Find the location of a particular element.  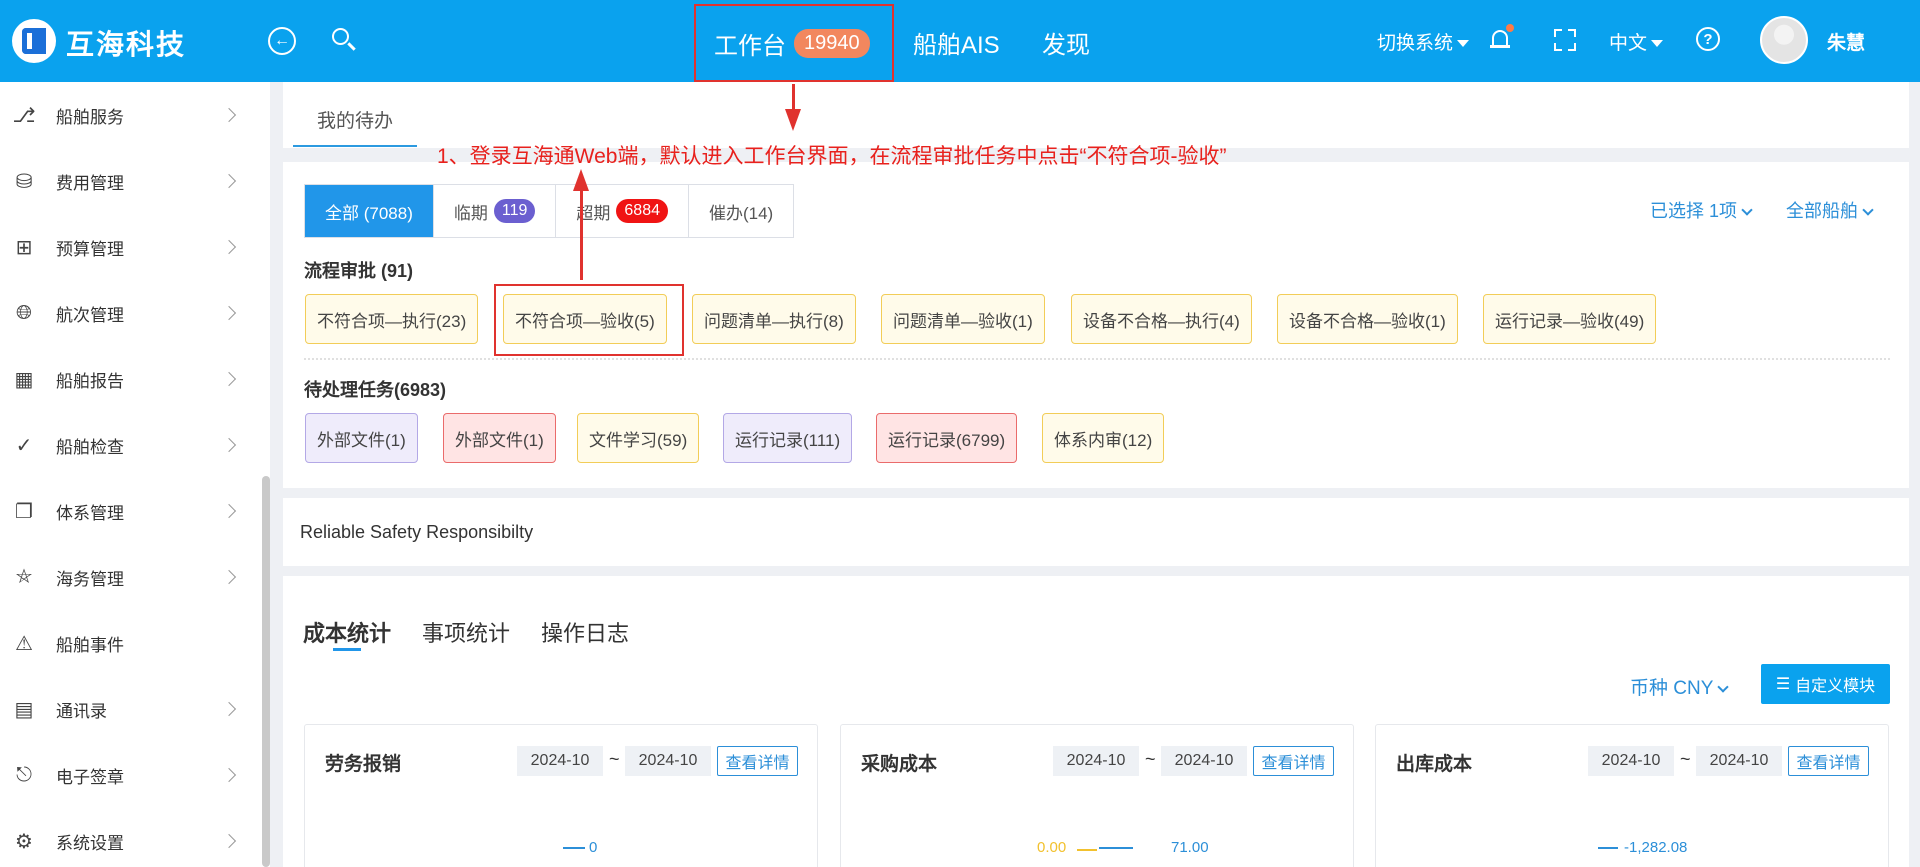

documents-icon: ❐ is located at coordinates (24, 511).